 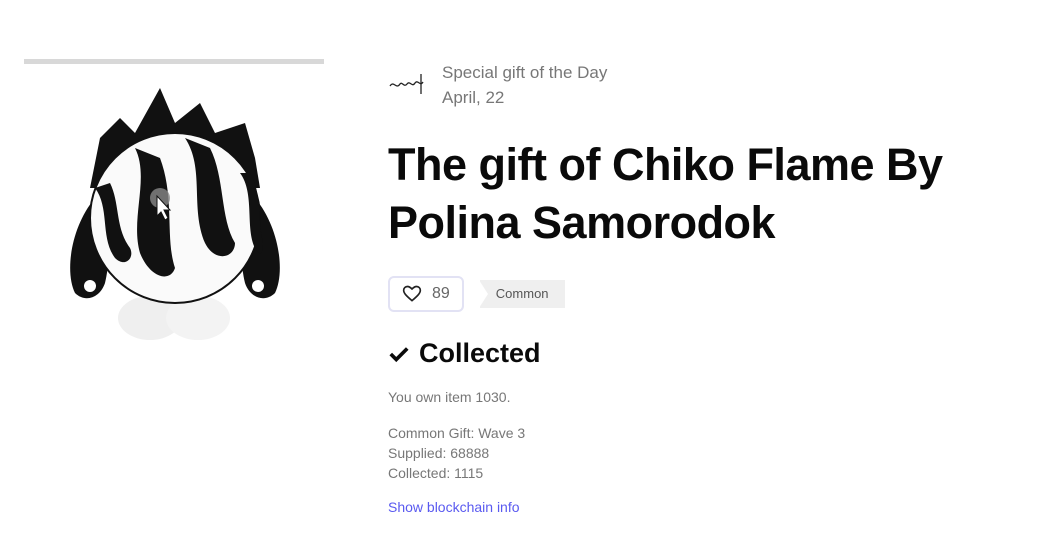 What do you see at coordinates (175, 214) in the screenshot?
I see `chiko-flame-figure-image` at bounding box center [175, 214].